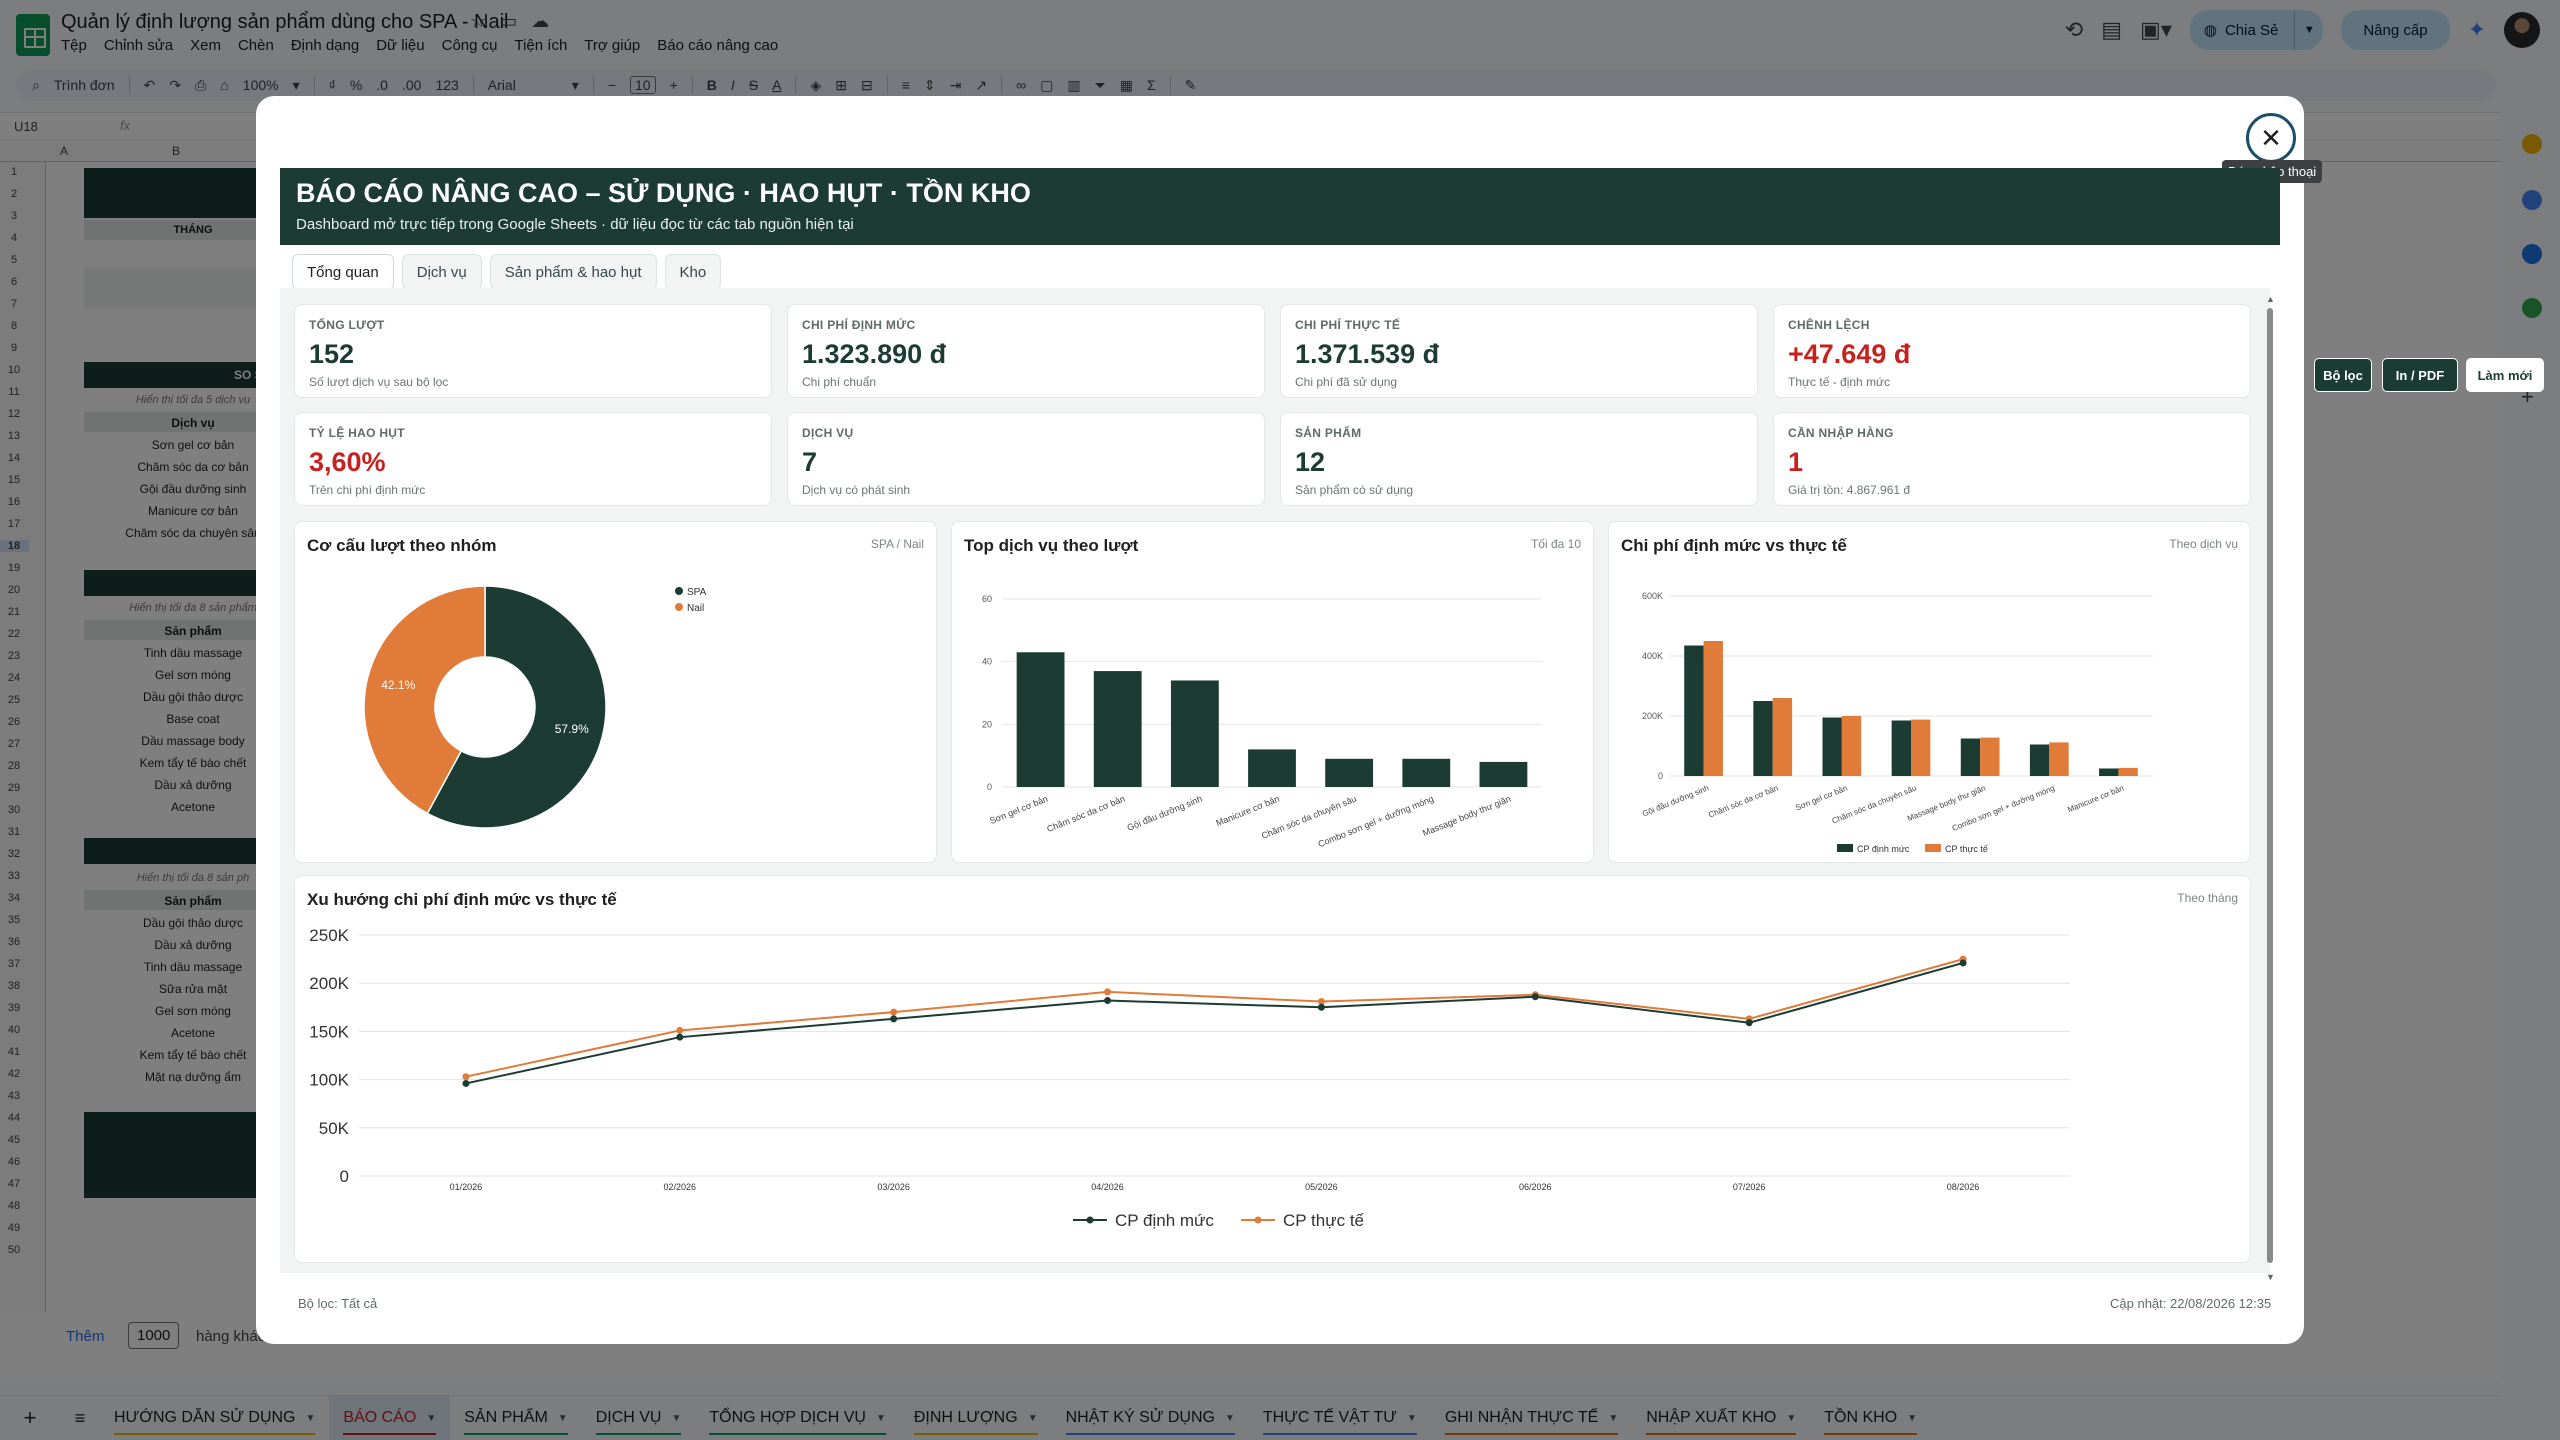 The image size is (2560, 1440). I want to click on scroll-down-icon: ▼, so click(2270, 1277).